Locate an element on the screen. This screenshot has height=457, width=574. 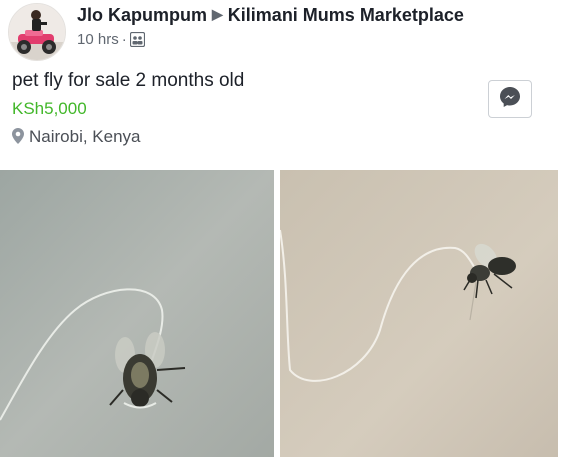
post-meta: 10 hrs · is located at coordinates (111, 41).